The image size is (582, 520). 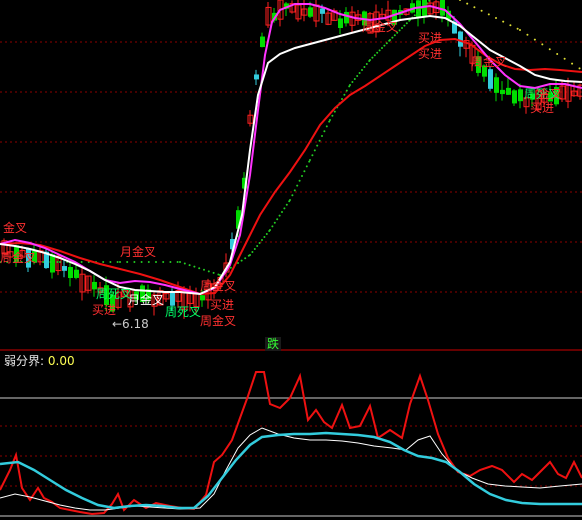 I want to click on annotation-label: ←6.18, so click(x=130, y=324).